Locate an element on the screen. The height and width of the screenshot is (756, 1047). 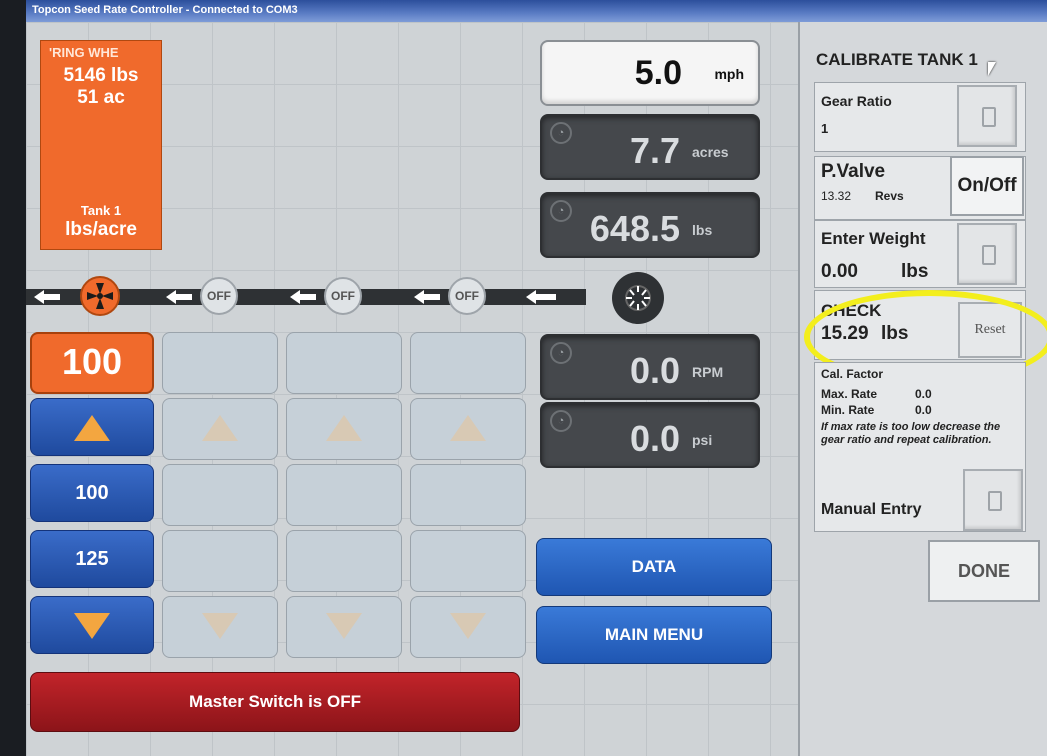
max-rate-label: Max. Rate is located at coordinates (849, 394).